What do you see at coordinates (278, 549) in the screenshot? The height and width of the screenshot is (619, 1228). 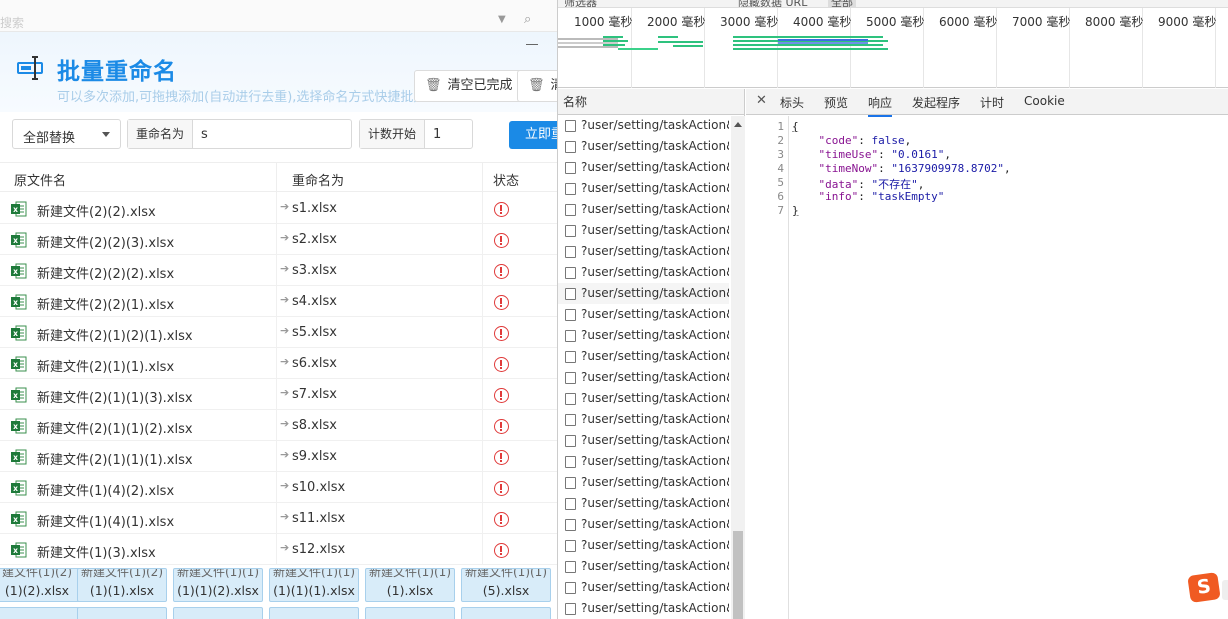 I see `table-row: x 新建文件(1)(3).xlsx ➔ s12.xlsx` at bounding box center [278, 549].